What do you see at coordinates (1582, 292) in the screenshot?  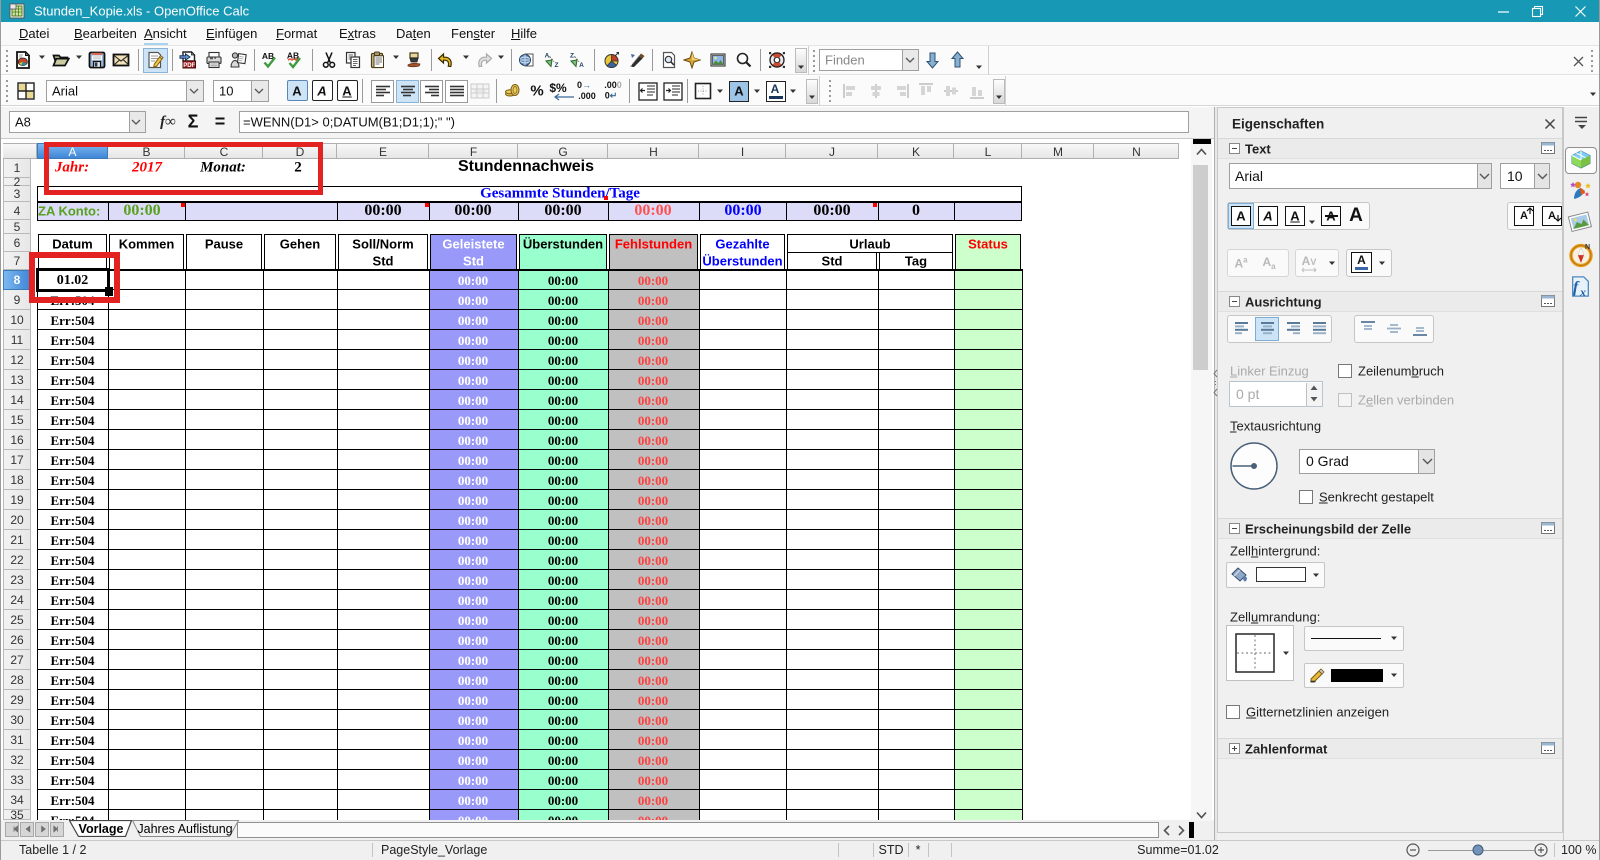 I see `svg-text: x` at bounding box center [1582, 292].